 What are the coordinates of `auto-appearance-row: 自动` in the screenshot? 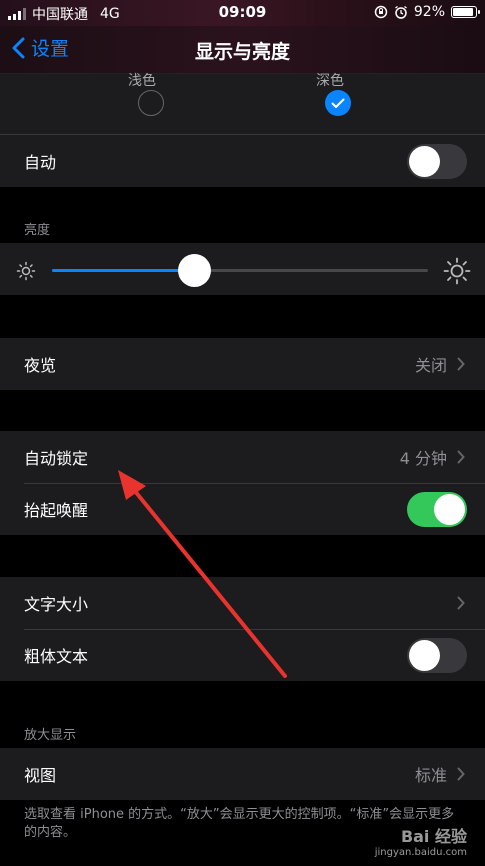 It's located at (242, 161).